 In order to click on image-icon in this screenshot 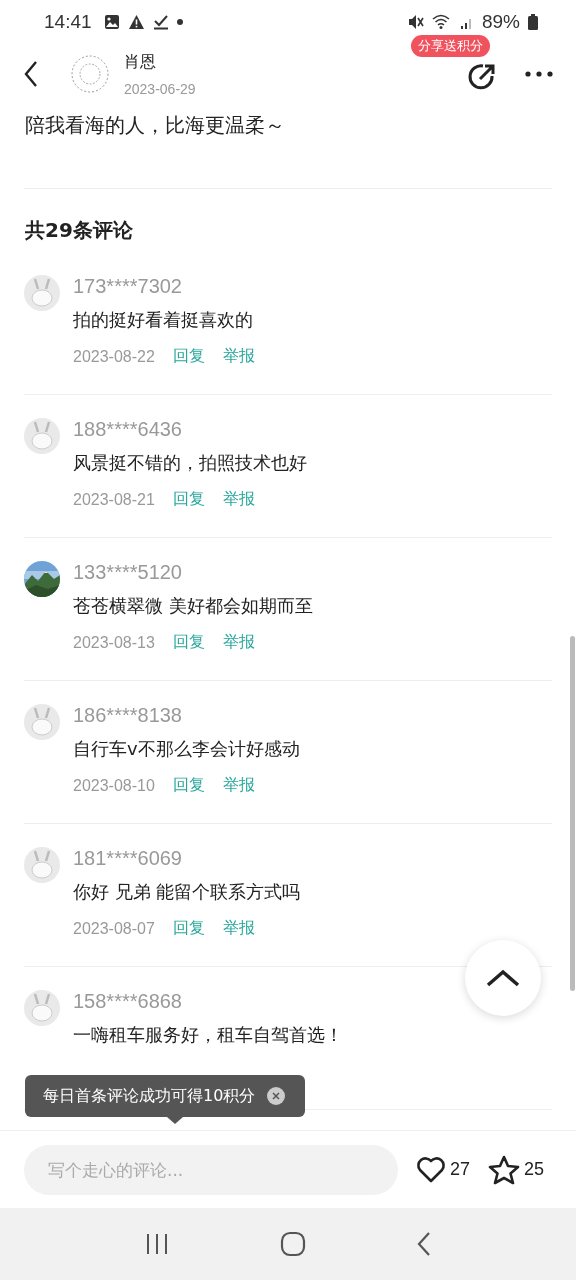, I will do `click(111, 22)`.